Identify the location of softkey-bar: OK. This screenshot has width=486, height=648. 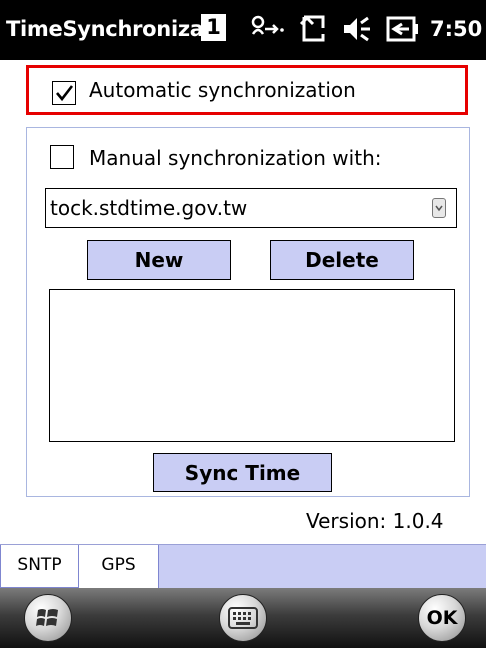
(243, 618).